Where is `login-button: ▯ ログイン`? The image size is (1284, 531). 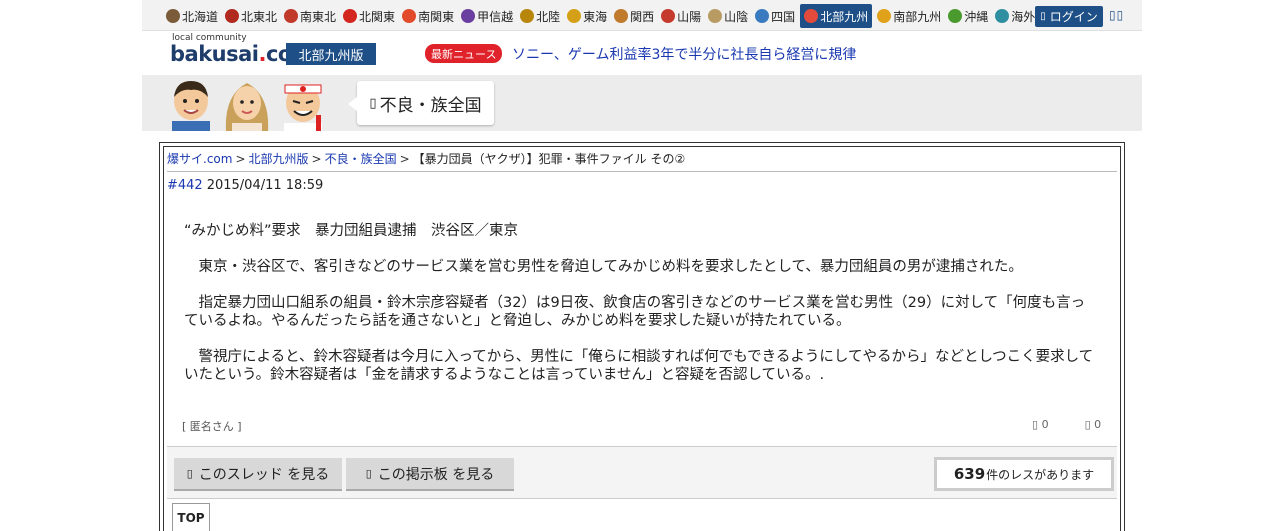 login-button: ▯ ログイン is located at coordinates (1069, 16).